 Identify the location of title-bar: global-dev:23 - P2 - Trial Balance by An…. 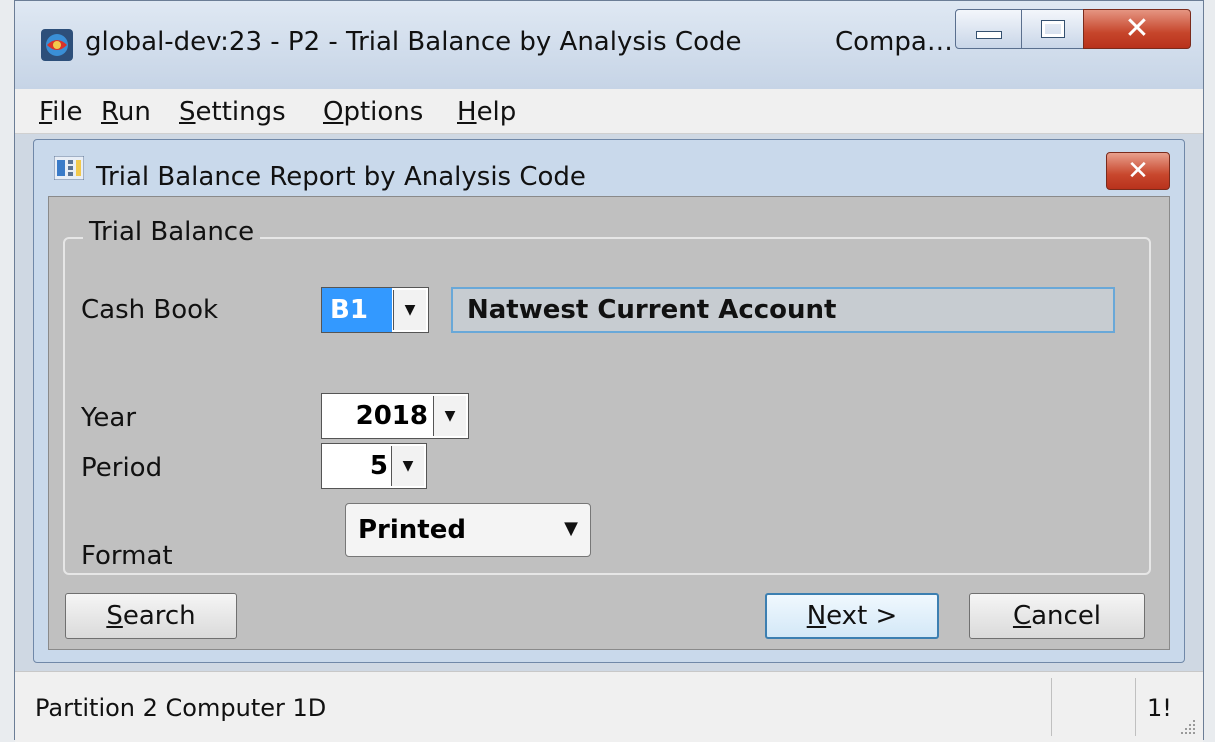
(609, 45).